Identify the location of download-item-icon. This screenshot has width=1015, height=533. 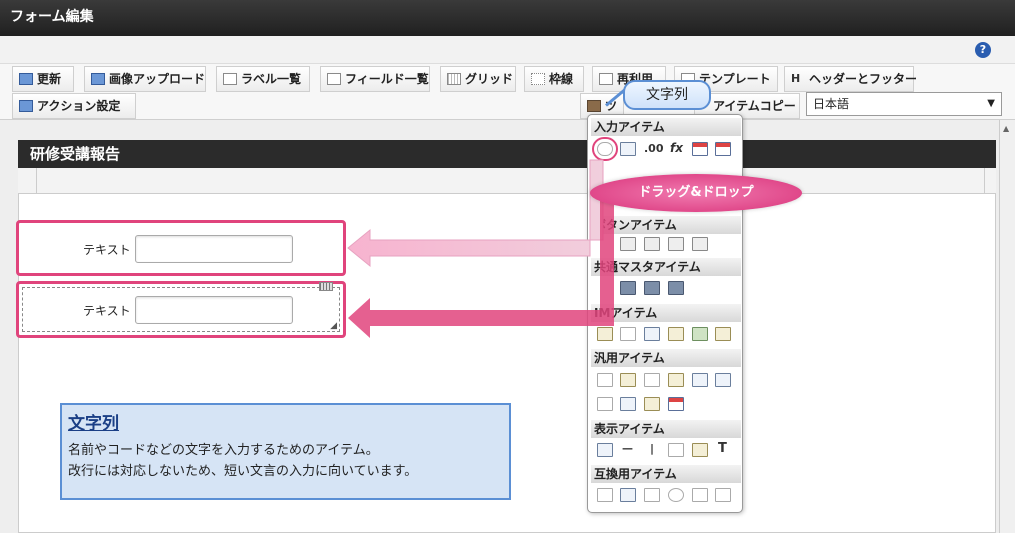
(723, 380).